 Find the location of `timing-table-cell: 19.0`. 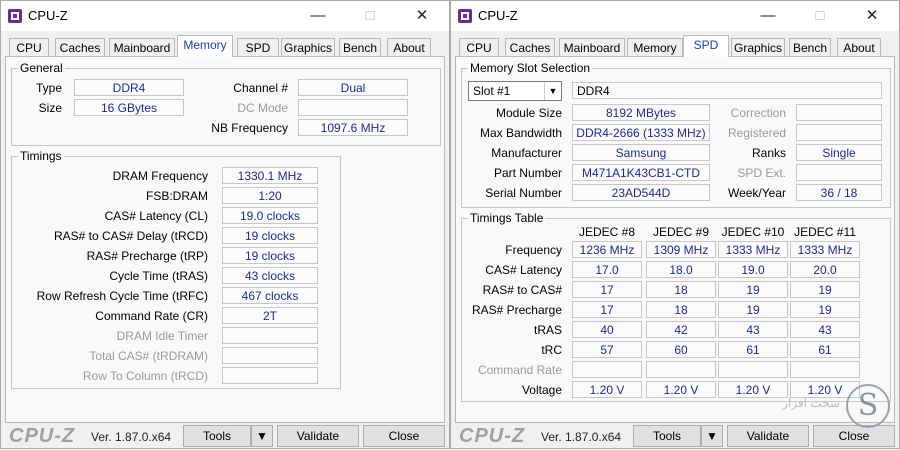

timing-table-cell: 19.0 is located at coordinates (753, 269).